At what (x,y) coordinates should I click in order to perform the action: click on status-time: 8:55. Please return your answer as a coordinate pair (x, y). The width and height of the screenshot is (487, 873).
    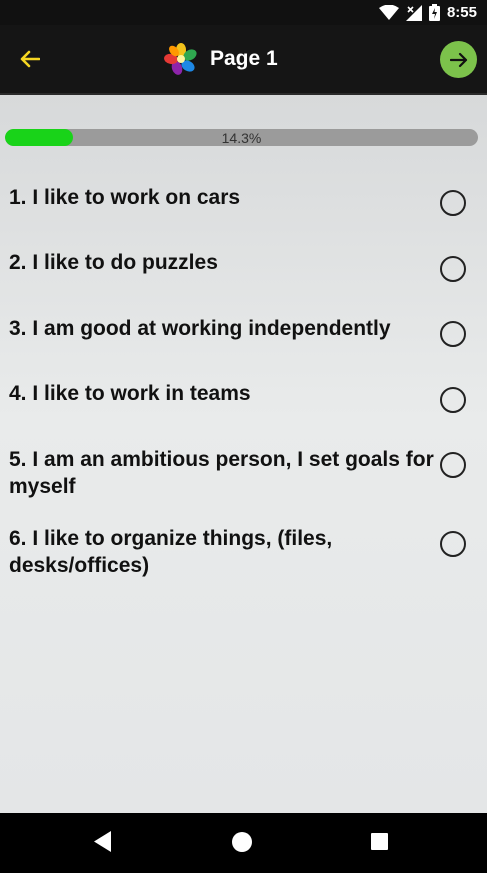
    Looking at the image, I should click on (461, 12).